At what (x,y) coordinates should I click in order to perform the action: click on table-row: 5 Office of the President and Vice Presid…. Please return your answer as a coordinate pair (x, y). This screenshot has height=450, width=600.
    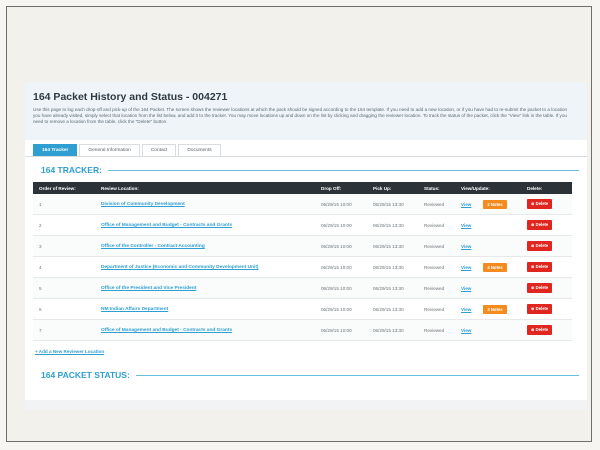
    Looking at the image, I should click on (302, 288).